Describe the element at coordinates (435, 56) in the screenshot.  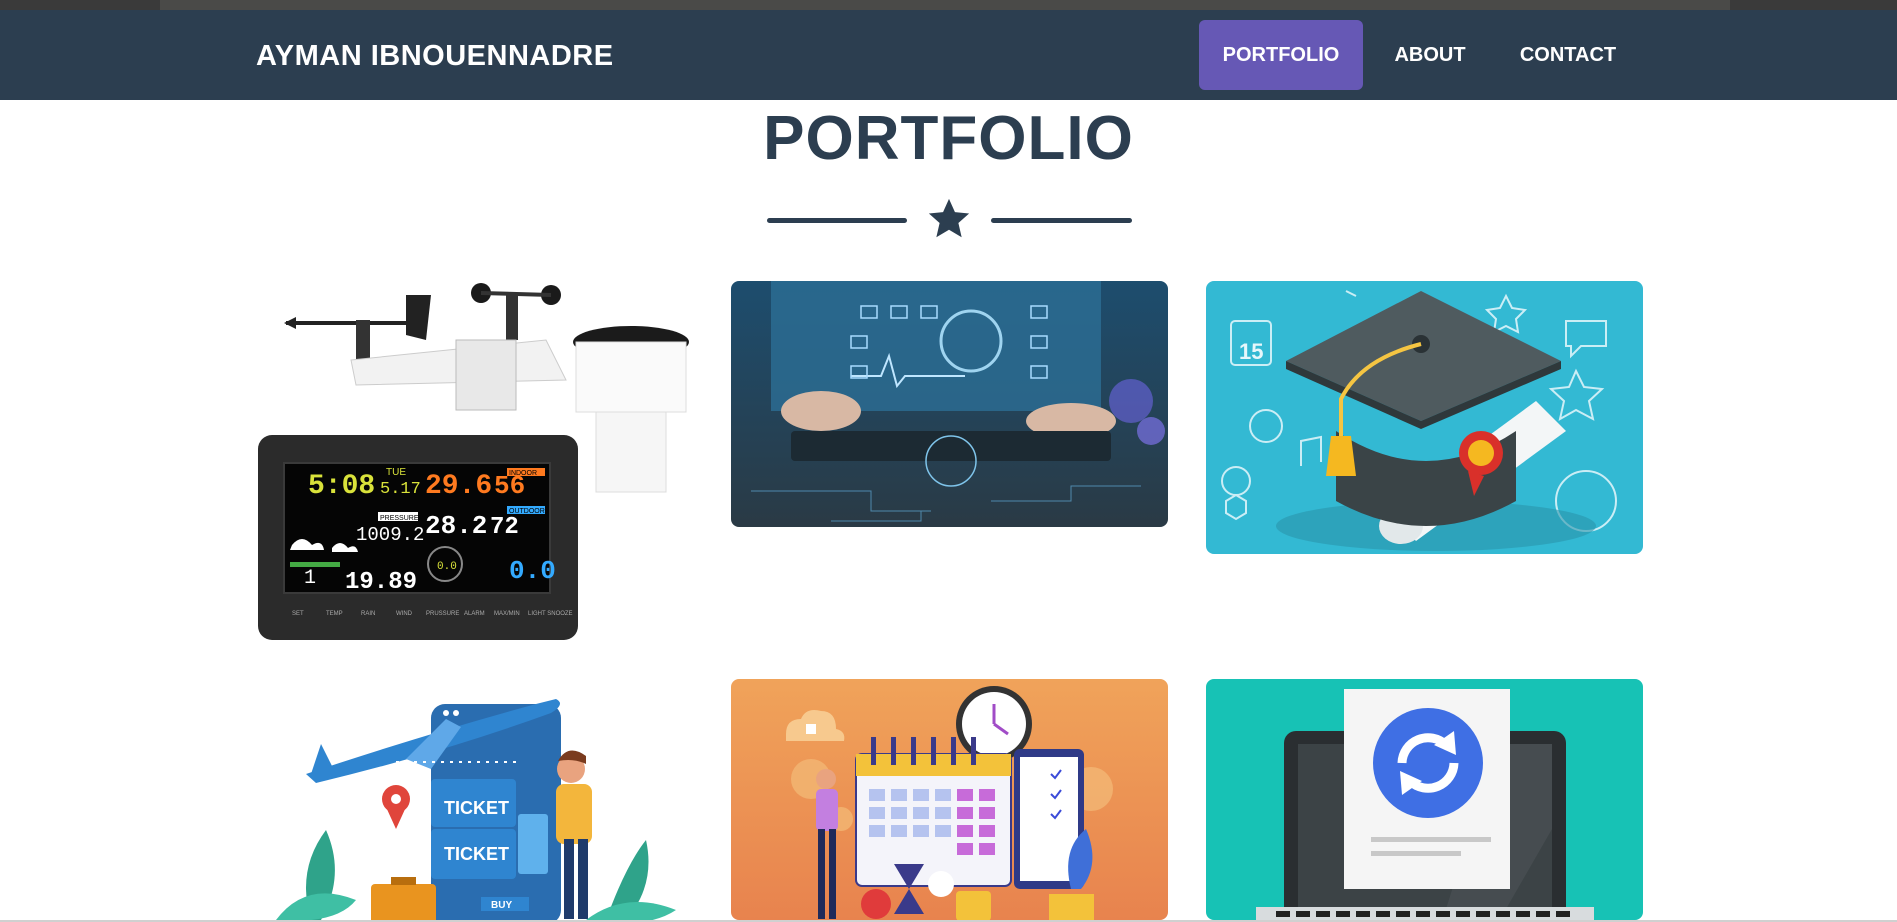
I see `brand-logo-text: AYMAN IBNOUENNADRE` at that location.